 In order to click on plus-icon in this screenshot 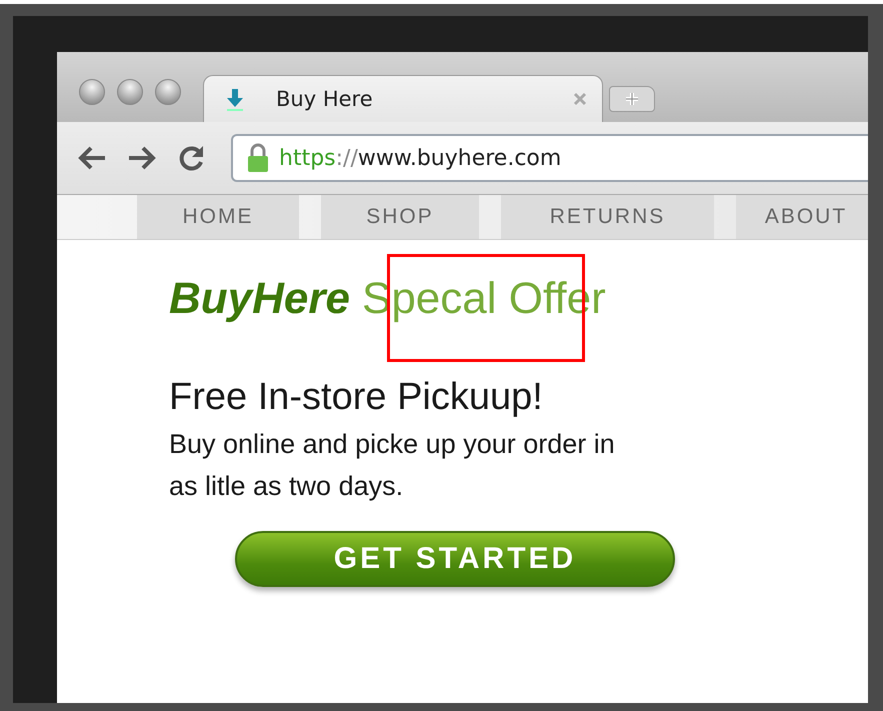, I will do `click(632, 99)`.